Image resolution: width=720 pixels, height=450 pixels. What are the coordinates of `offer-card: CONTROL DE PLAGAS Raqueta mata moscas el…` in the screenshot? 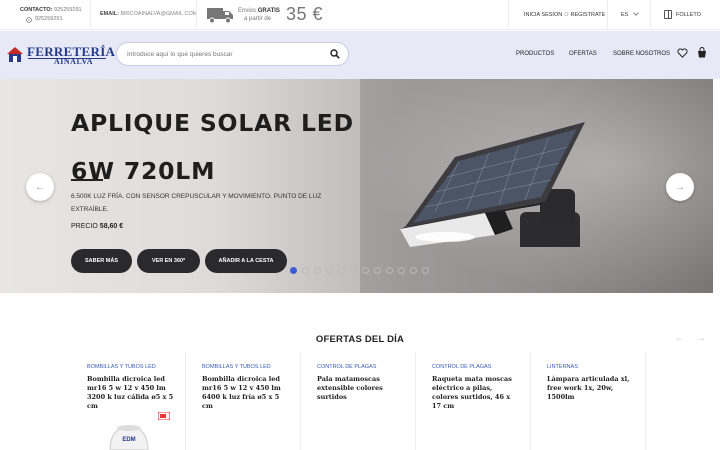 It's located at (473, 401).